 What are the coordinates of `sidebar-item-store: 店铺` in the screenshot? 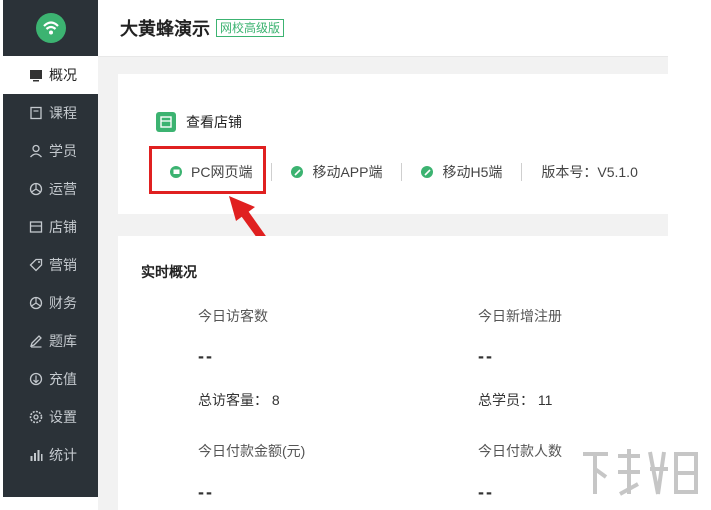 It's located at (50, 227).